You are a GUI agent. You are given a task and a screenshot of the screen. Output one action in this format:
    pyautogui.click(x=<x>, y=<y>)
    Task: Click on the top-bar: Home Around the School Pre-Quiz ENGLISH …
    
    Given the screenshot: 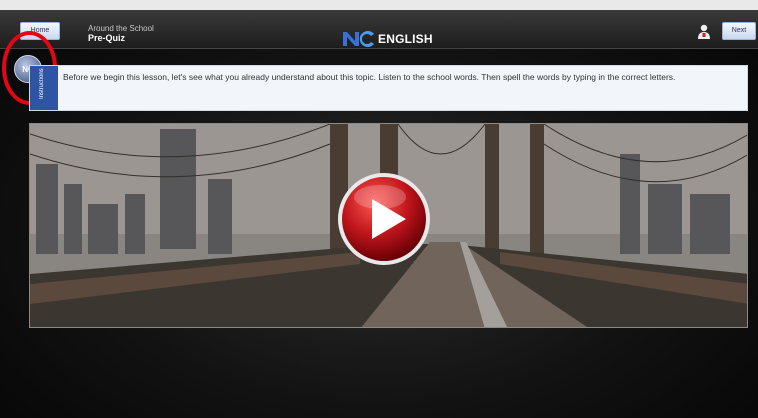 What is the action you would take?
    pyautogui.click(x=379, y=29)
    